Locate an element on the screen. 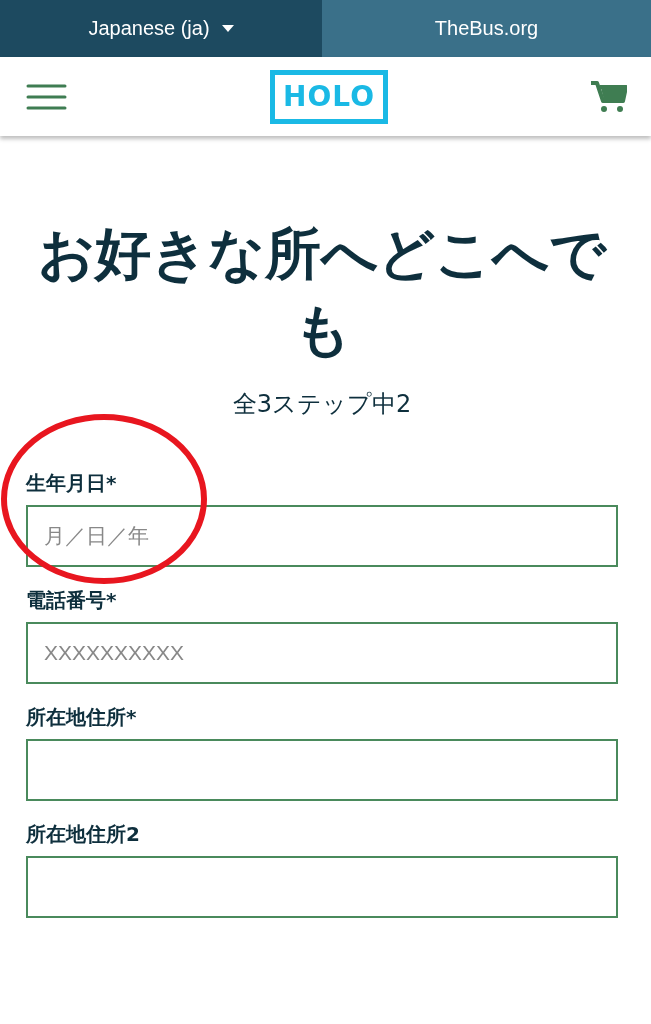 Image resolution: width=651 pixels, height=1024 pixels. language-selector: Japanese (ja) is located at coordinates (161, 28).